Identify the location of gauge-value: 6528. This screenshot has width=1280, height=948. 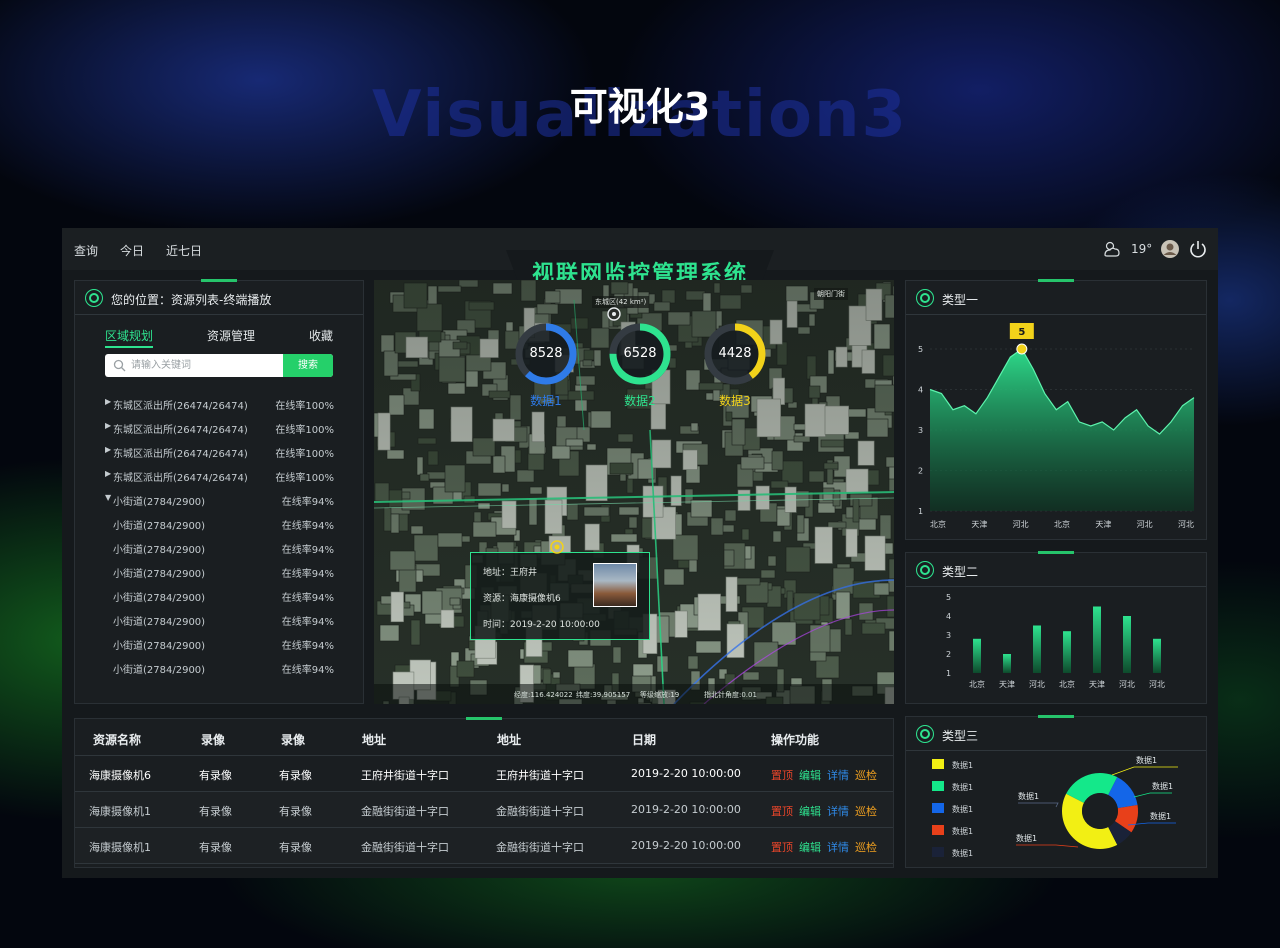
(640, 353).